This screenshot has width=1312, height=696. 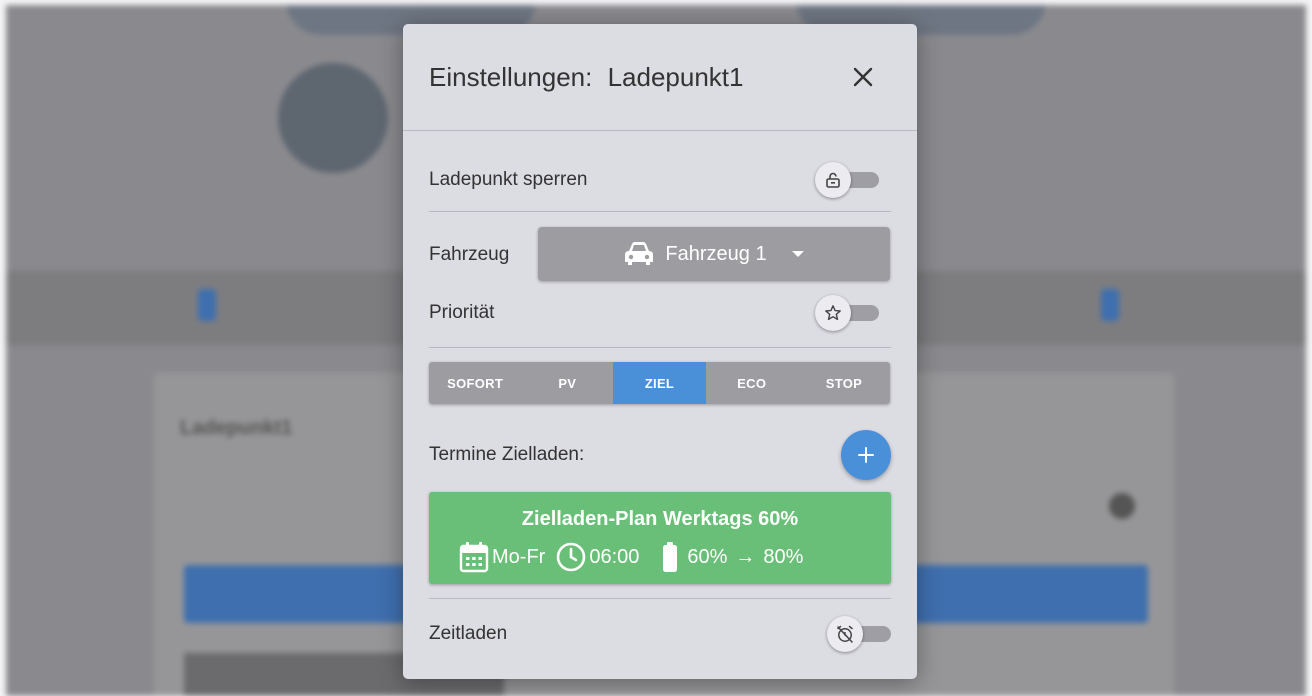 What do you see at coordinates (1122, 506) in the screenshot?
I see `background-dot` at bounding box center [1122, 506].